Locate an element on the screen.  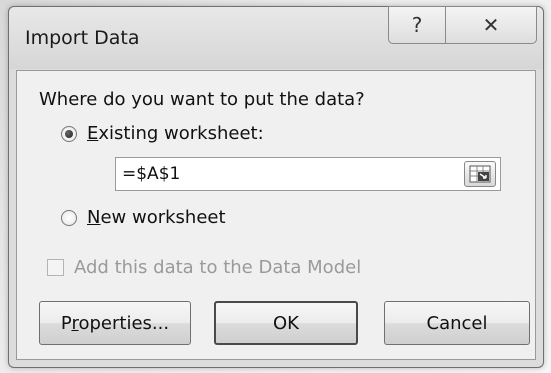
data-model-label: Add this data to the Data Model is located at coordinates (218, 267).